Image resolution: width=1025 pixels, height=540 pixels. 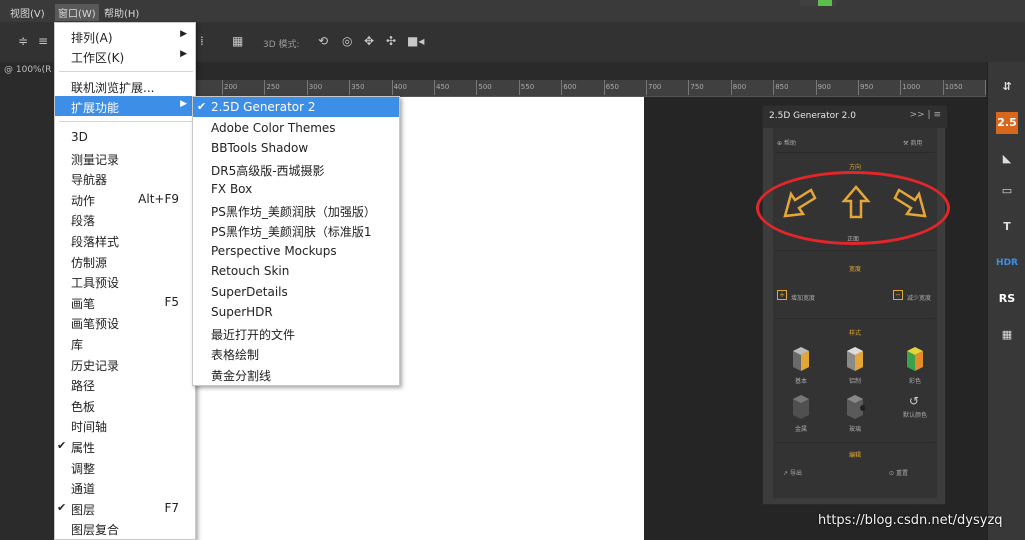 I want to click on menu-item-label: 图层复合, so click(x=95, y=530).